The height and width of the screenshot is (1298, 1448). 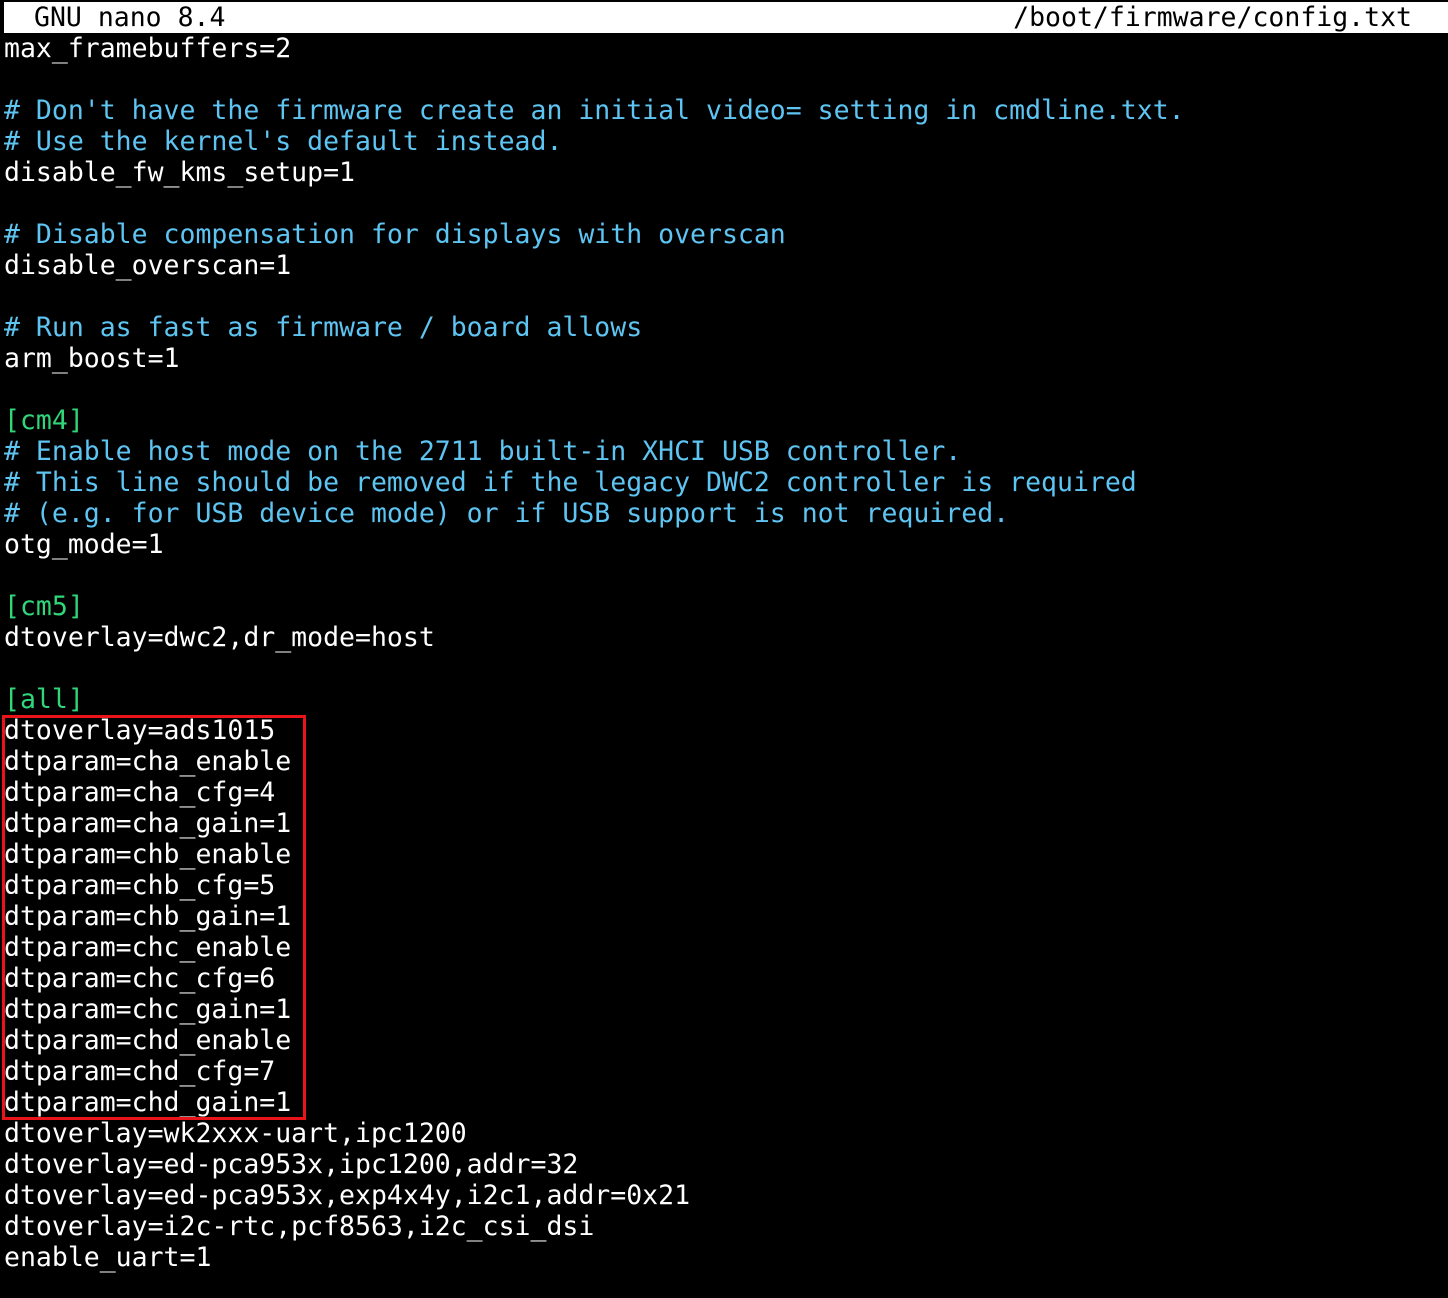 What do you see at coordinates (726, 327) in the screenshot?
I see `comment-line: # Run as fast as firmware / board allows` at bounding box center [726, 327].